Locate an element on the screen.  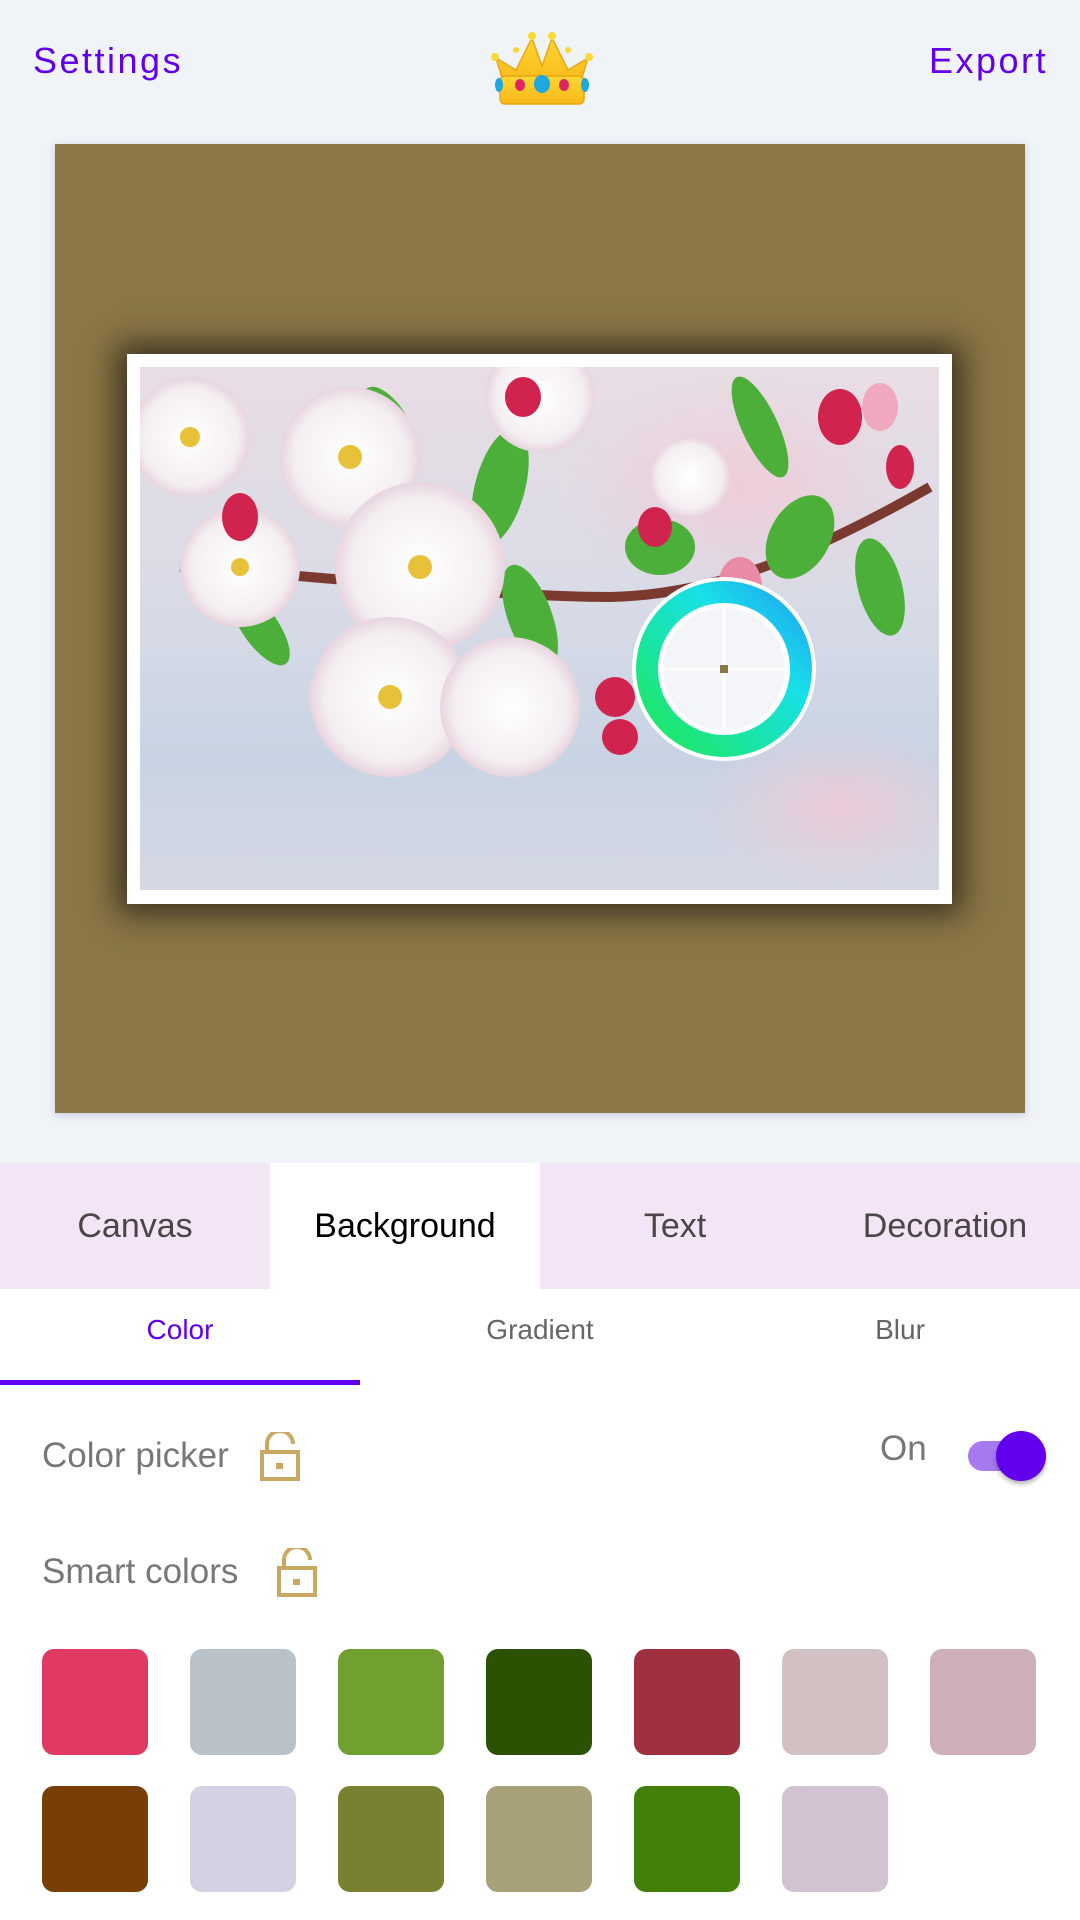
subtab-color: Color is located at coordinates (180, 1337).